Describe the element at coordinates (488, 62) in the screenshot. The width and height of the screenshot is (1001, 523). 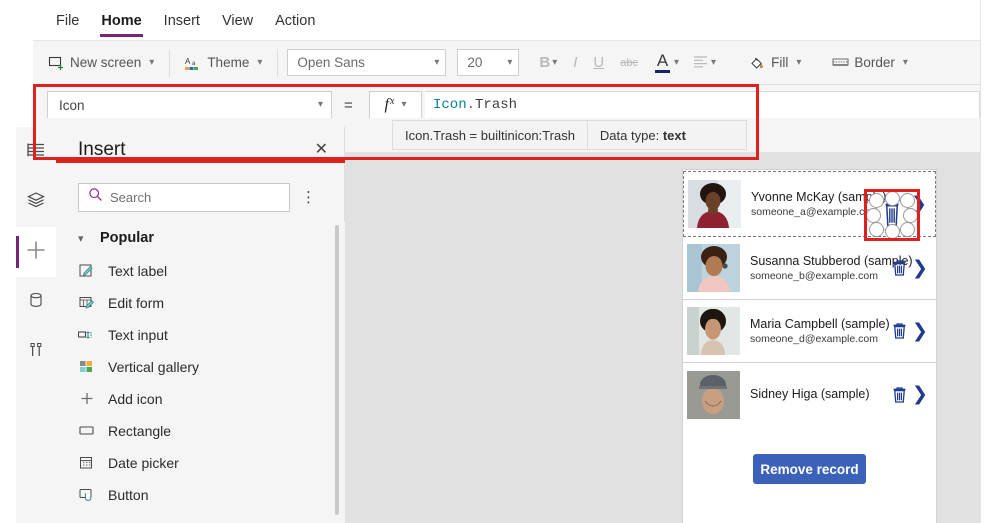
I see `font-size-select: 20 ▾` at that location.